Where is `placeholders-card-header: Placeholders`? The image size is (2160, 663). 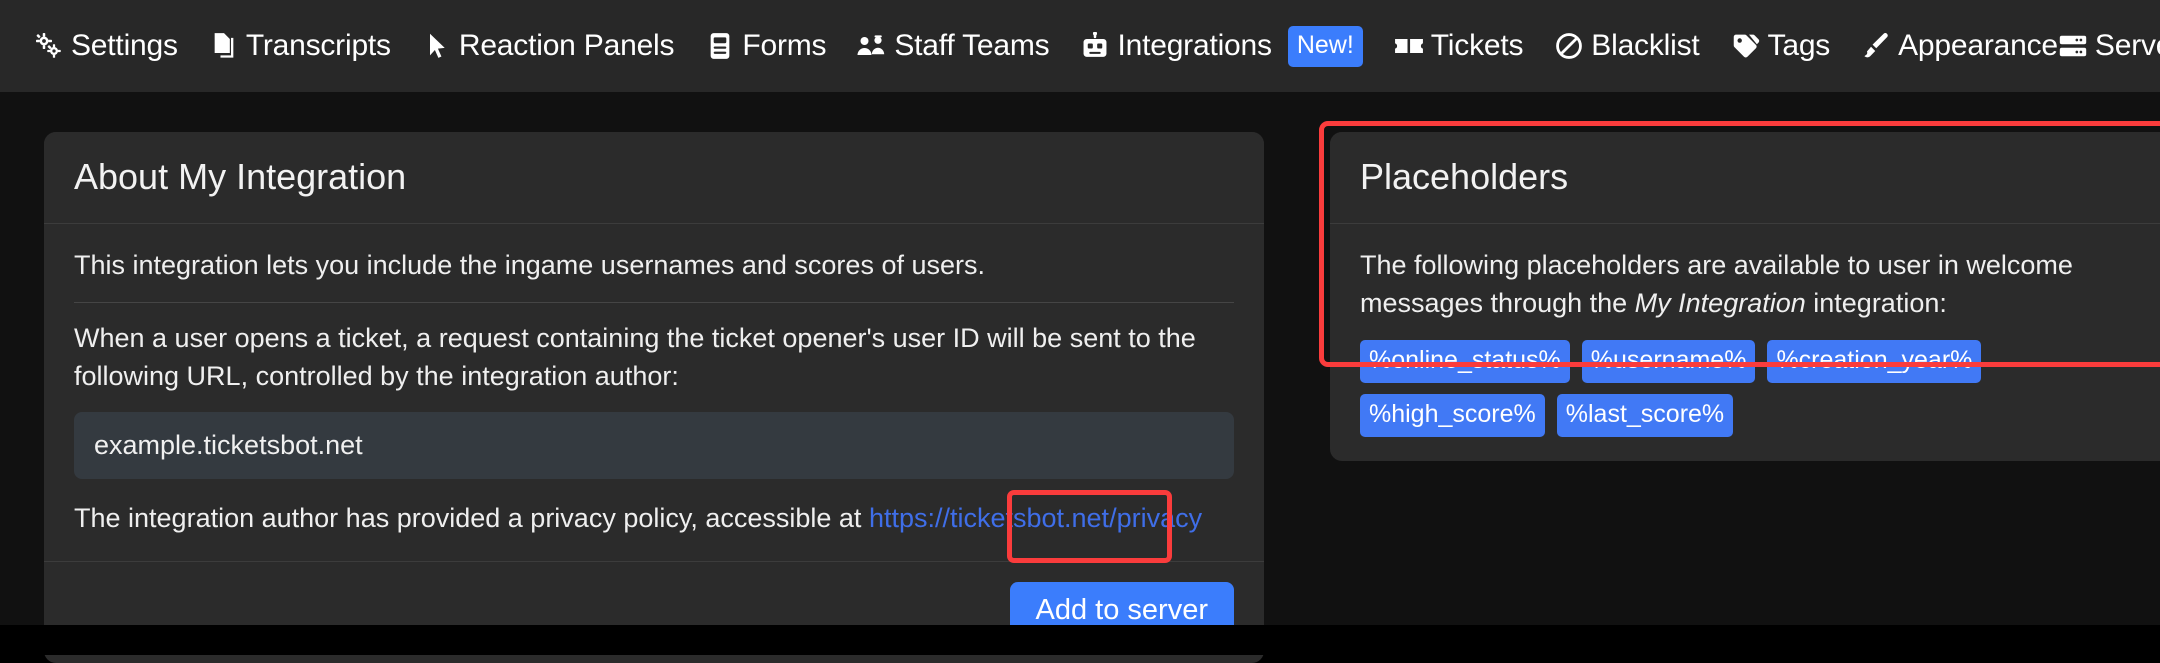 placeholders-card-header: Placeholders is located at coordinates (1745, 178).